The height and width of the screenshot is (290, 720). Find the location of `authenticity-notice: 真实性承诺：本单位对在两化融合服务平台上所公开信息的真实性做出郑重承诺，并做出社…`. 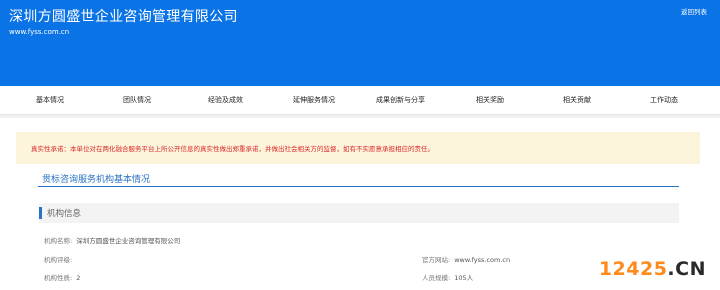

authenticity-notice: 真实性承诺：本单位对在两化融合服务平台上所公开信息的真实性做出郑重承诺，并做出社… is located at coordinates (358, 148).